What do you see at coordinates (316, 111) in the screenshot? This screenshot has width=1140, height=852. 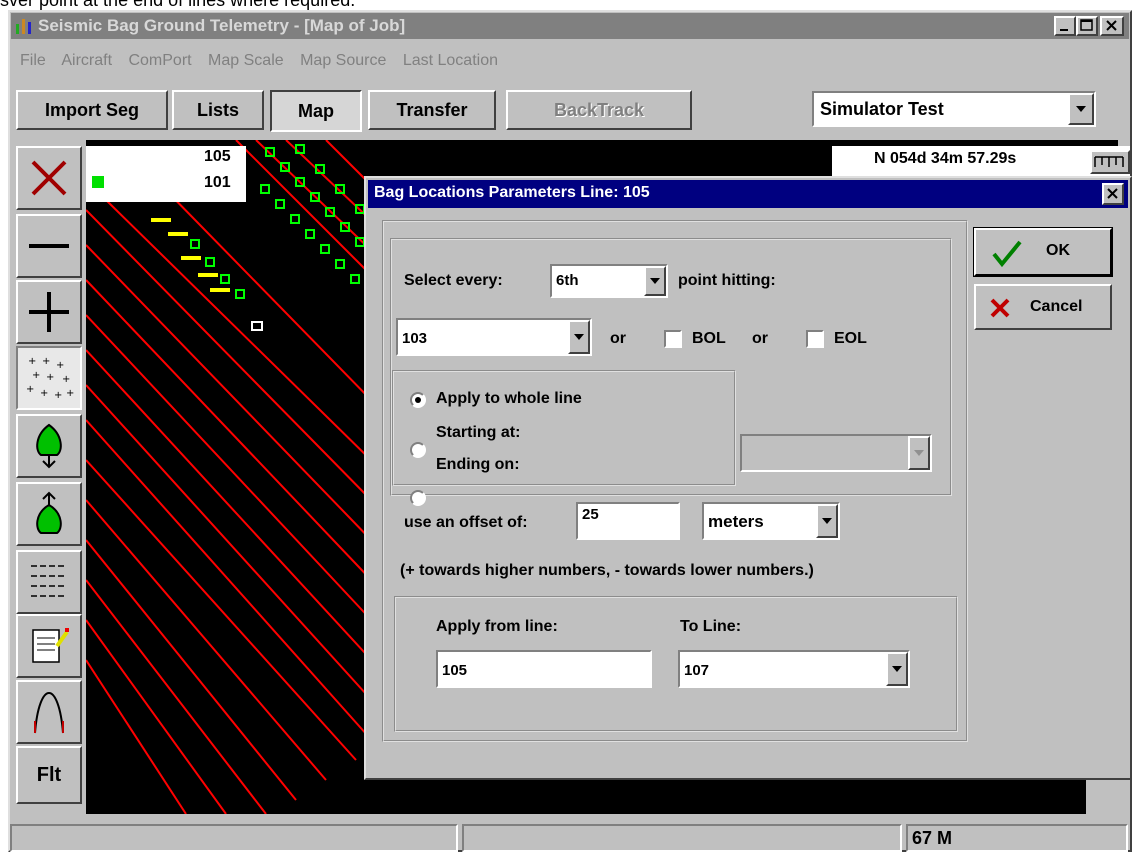 I see `map-button: Map` at bounding box center [316, 111].